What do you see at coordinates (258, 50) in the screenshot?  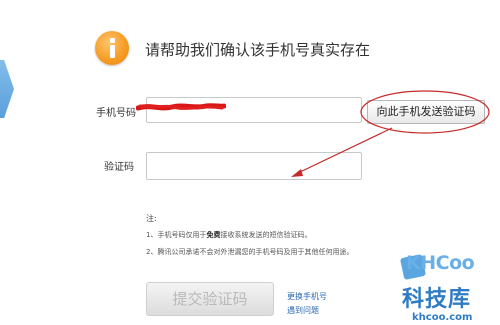 I see `dialog-title: 请帮助我们确认该手机号真实存在` at bounding box center [258, 50].